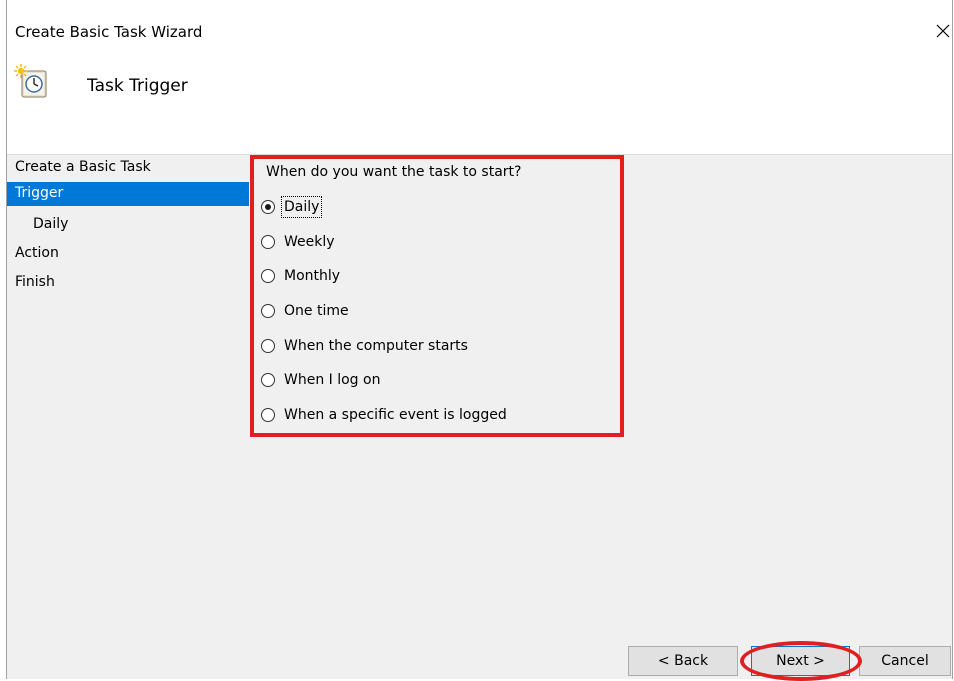 The width and height of the screenshot is (954, 681). I want to click on radio-event-logged: When a specific event is logged, so click(385, 415).